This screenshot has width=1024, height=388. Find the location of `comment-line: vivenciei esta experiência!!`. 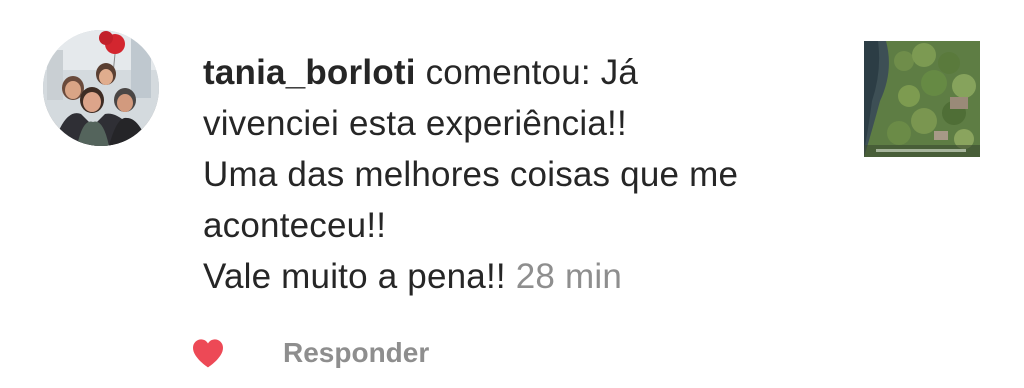

comment-line: vivenciei esta experiência!! is located at coordinates (415, 123).